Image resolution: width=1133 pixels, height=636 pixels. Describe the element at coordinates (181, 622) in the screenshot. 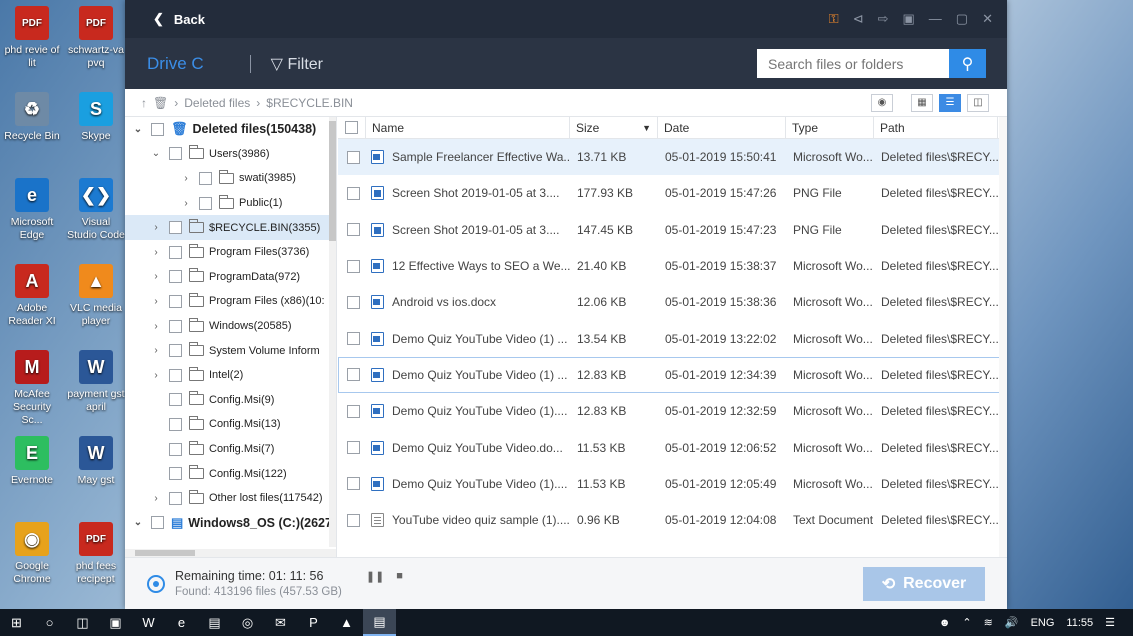

I see `edge-taskbar-icon: e` at that location.